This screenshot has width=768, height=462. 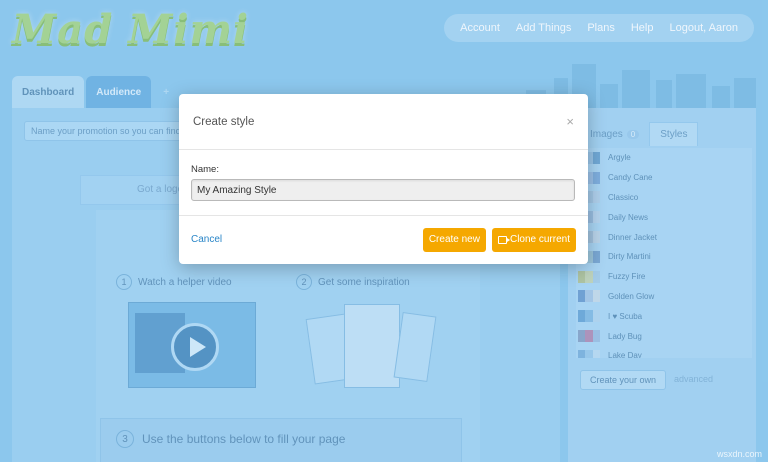 What do you see at coordinates (383, 122) in the screenshot?
I see `dialog-header: Create style ×` at bounding box center [383, 122].